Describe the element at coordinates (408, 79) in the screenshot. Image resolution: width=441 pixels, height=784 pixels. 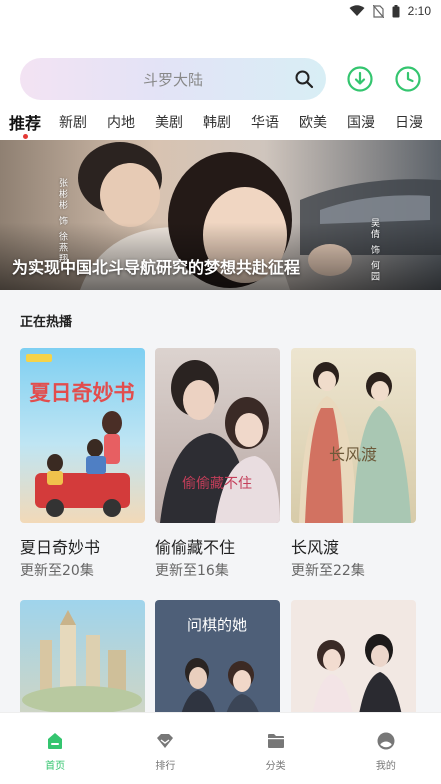
I see `history-clock-icon` at that location.